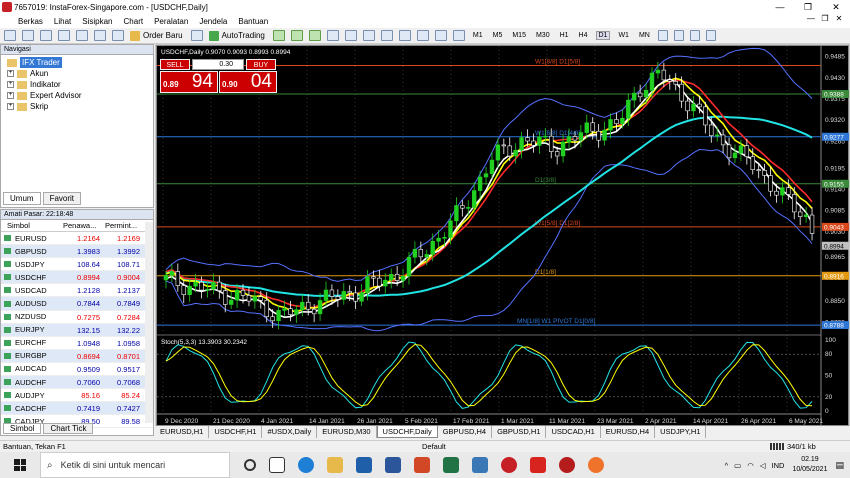 The height and width of the screenshot is (478, 850). I want to click on menu-jendela: Jendela, so click(213, 21).